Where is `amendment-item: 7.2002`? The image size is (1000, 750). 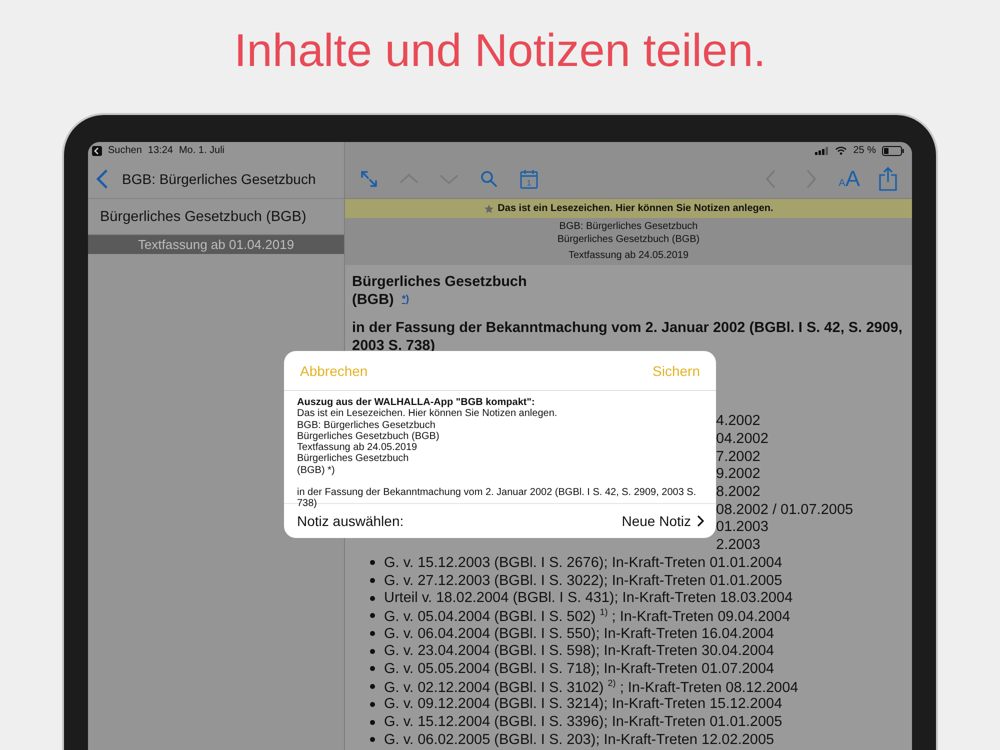 amendment-item: 7.2002 is located at coordinates (738, 456).